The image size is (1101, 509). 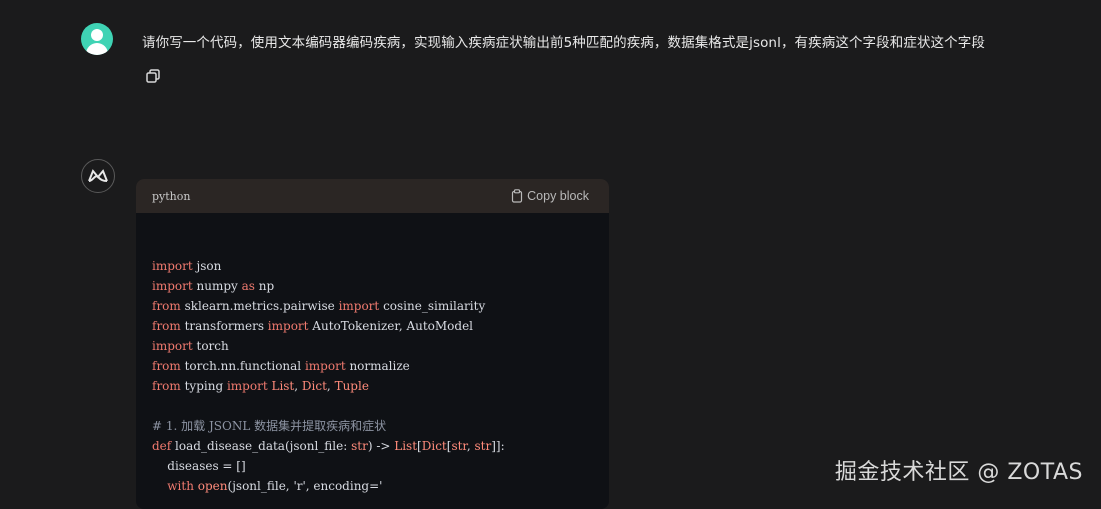 What do you see at coordinates (210, 346) in the screenshot?
I see `code-token: torch` at bounding box center [210, 346].